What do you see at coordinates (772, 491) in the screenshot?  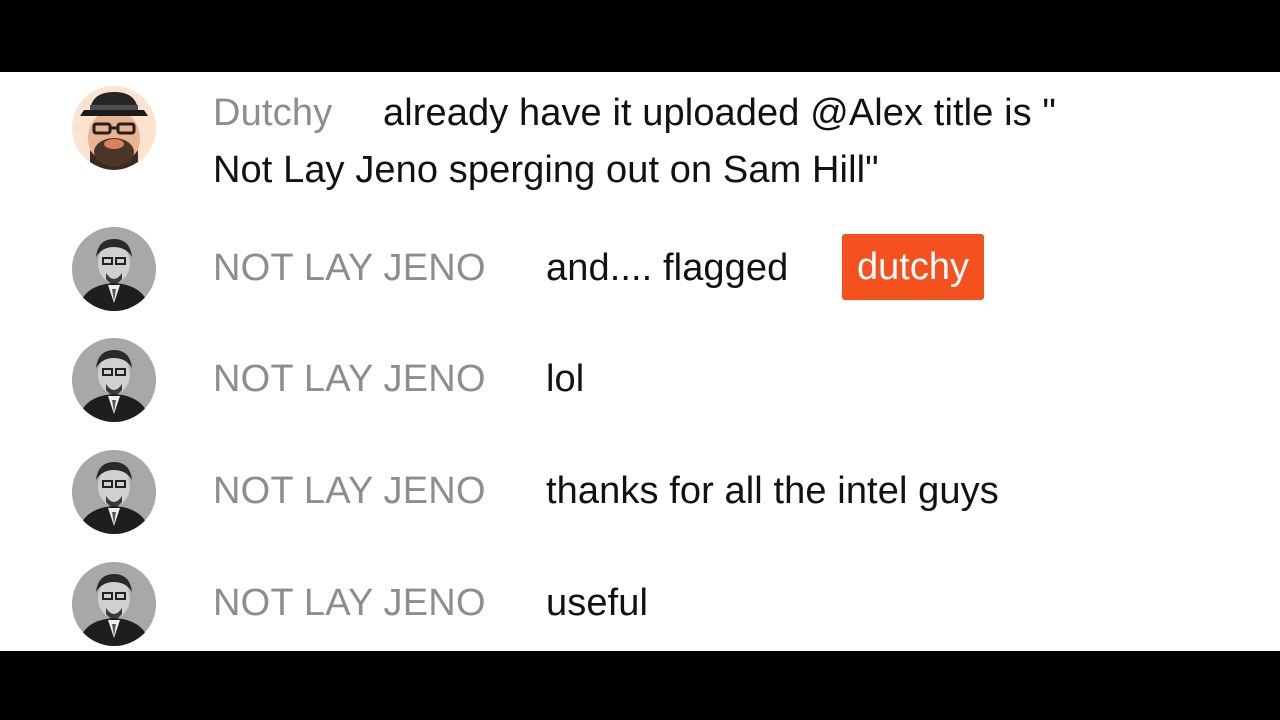 I see `chat-message-text: thanks for all the intel guys` at bounding box center [772, 491].